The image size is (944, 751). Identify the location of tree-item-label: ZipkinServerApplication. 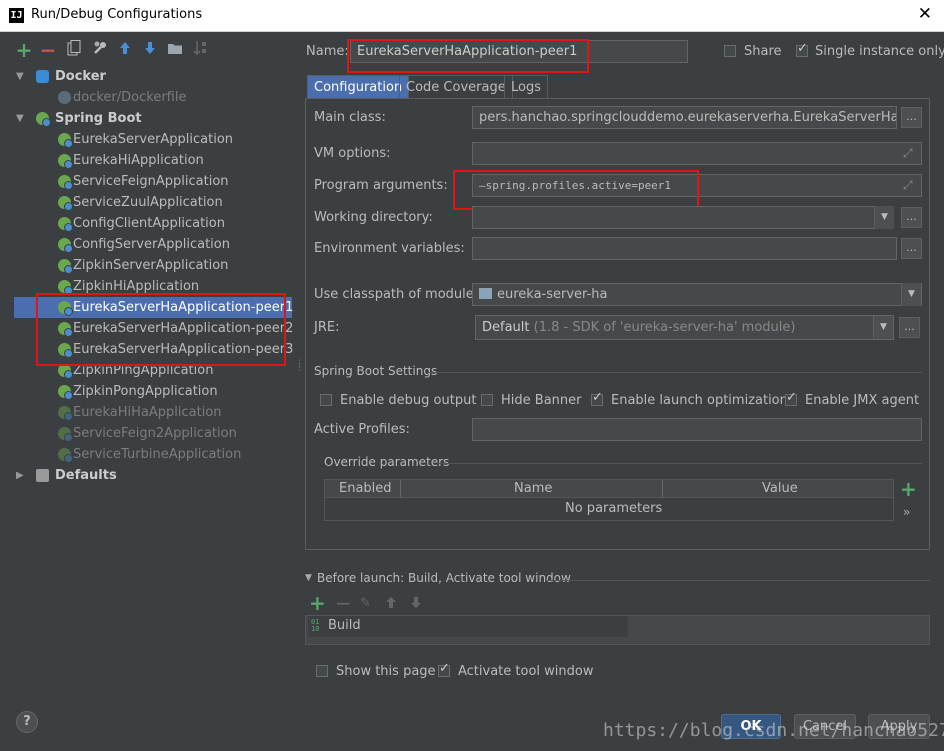
(151, 265).